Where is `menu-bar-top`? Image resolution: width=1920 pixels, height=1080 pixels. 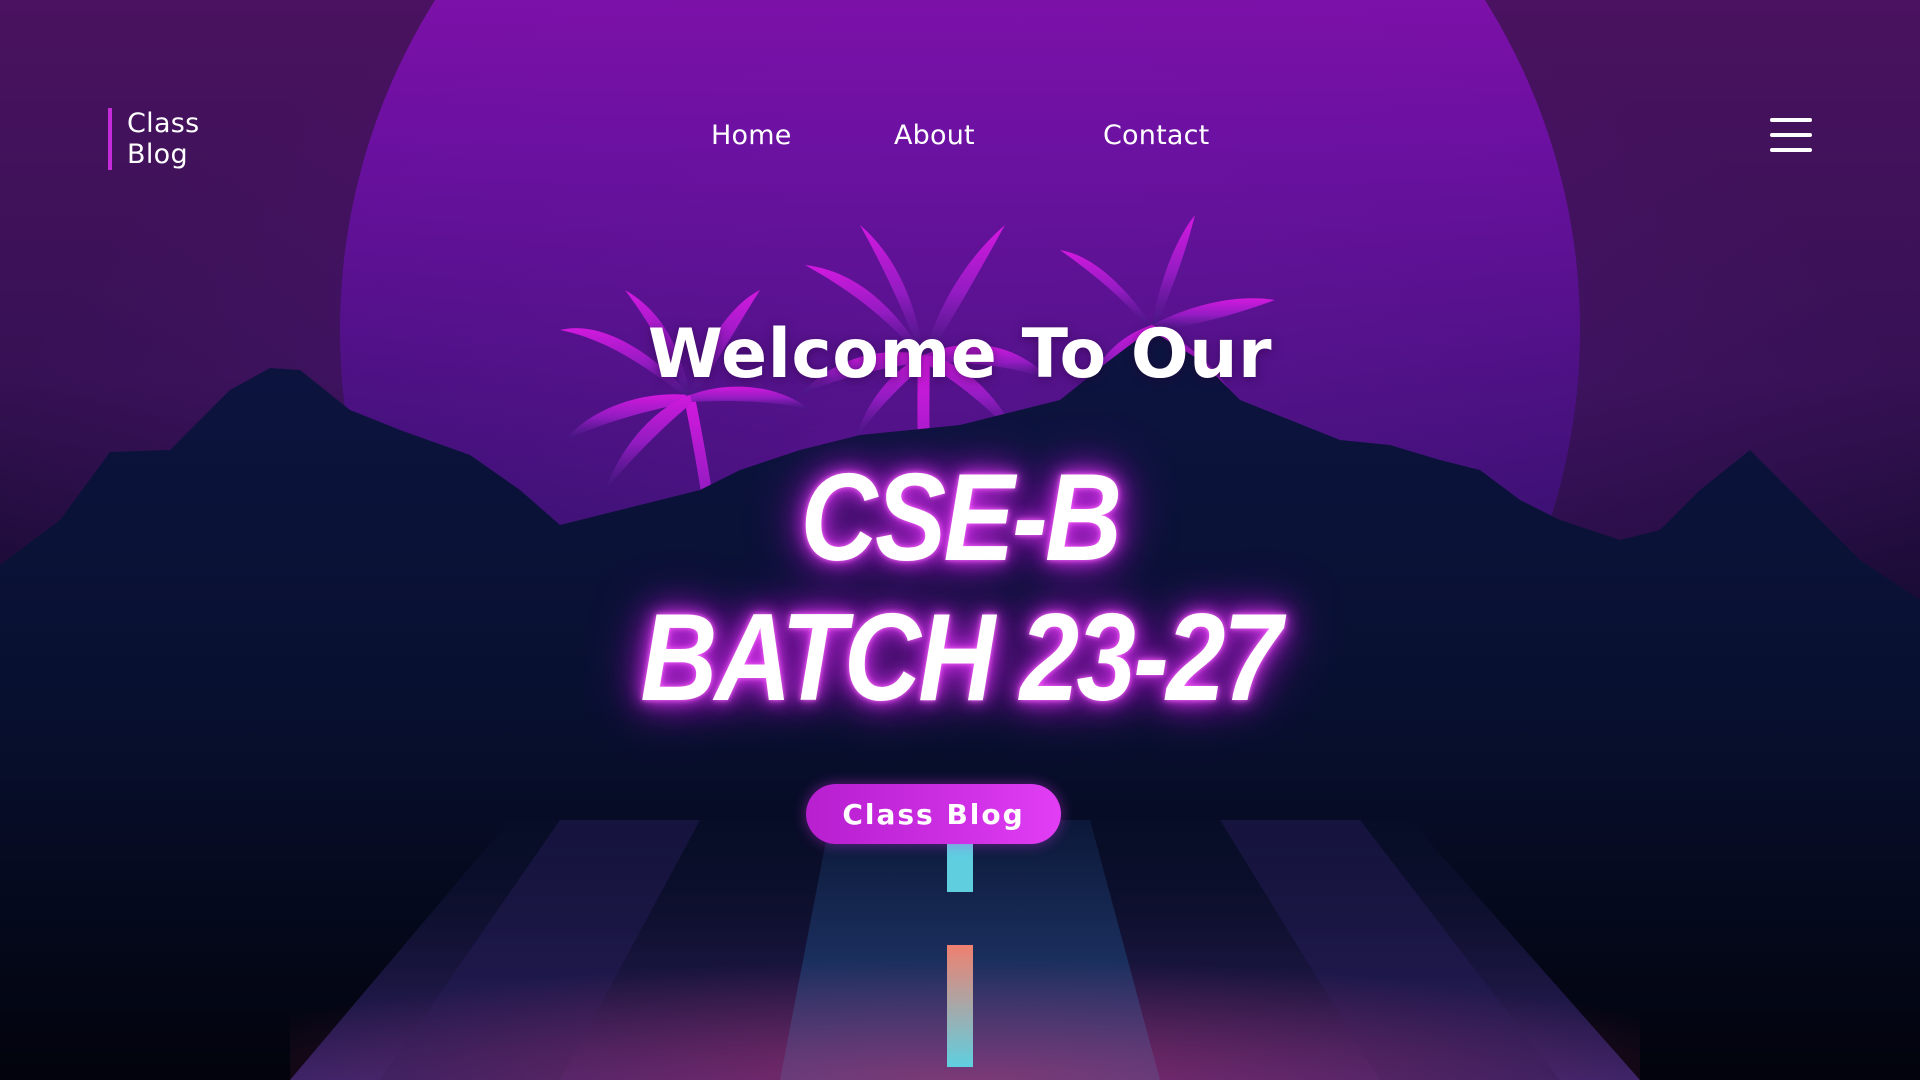
menu-bar-top is located at coordinates (1791, 120).